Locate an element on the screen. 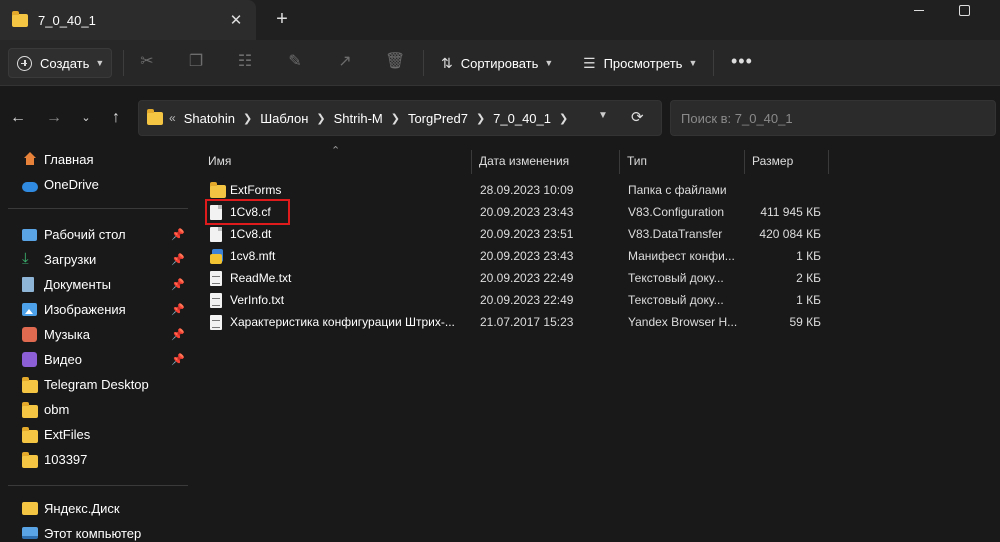 The image size is (1000, 542). recent-locations-chevron-icon: ⌄ is located at coordinates (86, 118).